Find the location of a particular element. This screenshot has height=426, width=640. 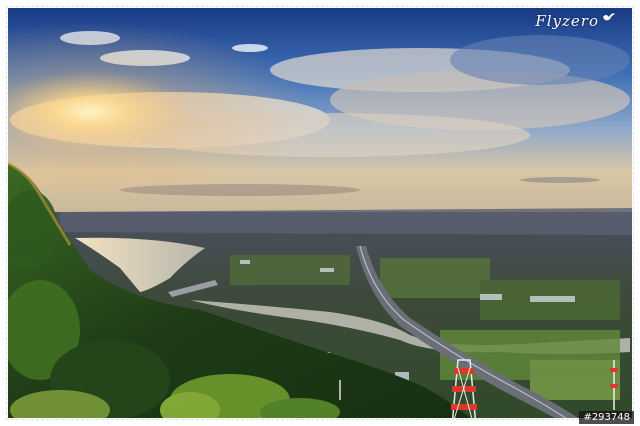

bird-icon is located at coordinates (609, 17).